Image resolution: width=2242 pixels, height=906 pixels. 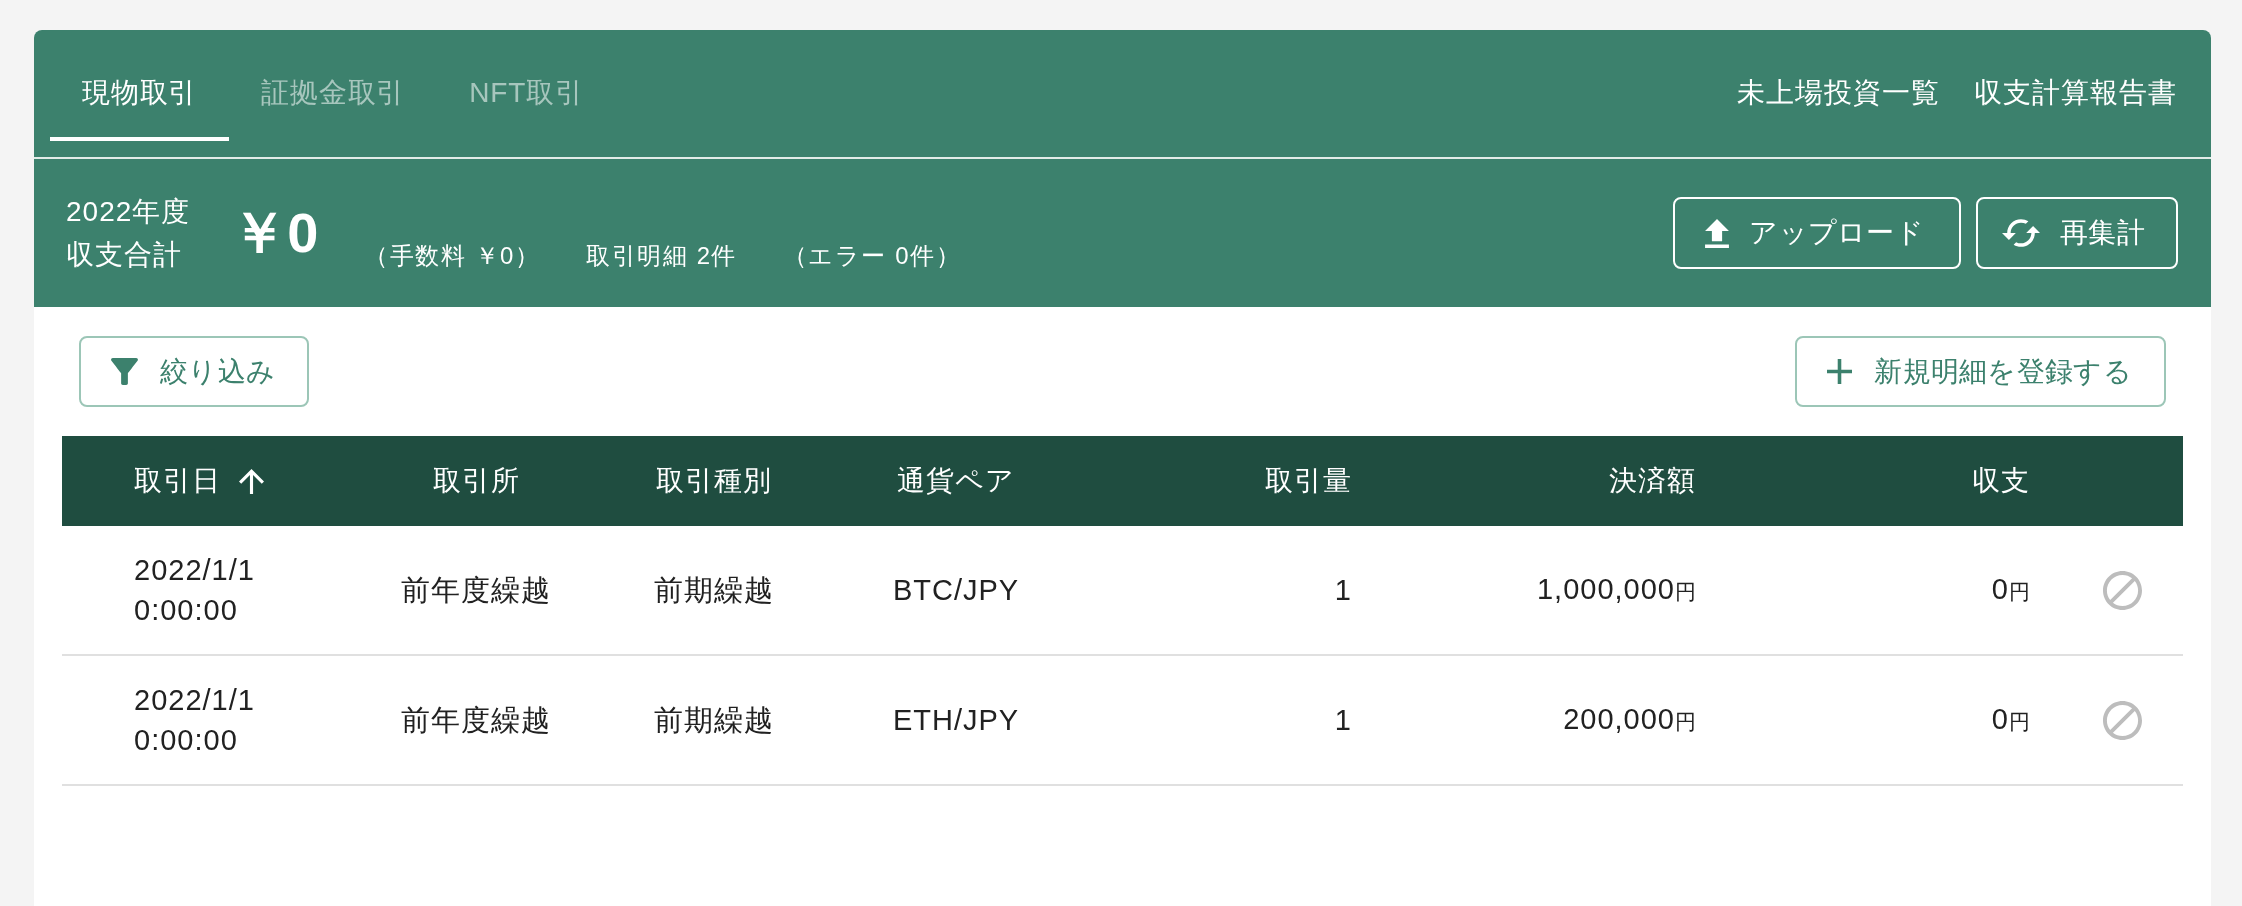 I want to click on total-label: 収支合計, so click(x=124, y=255).